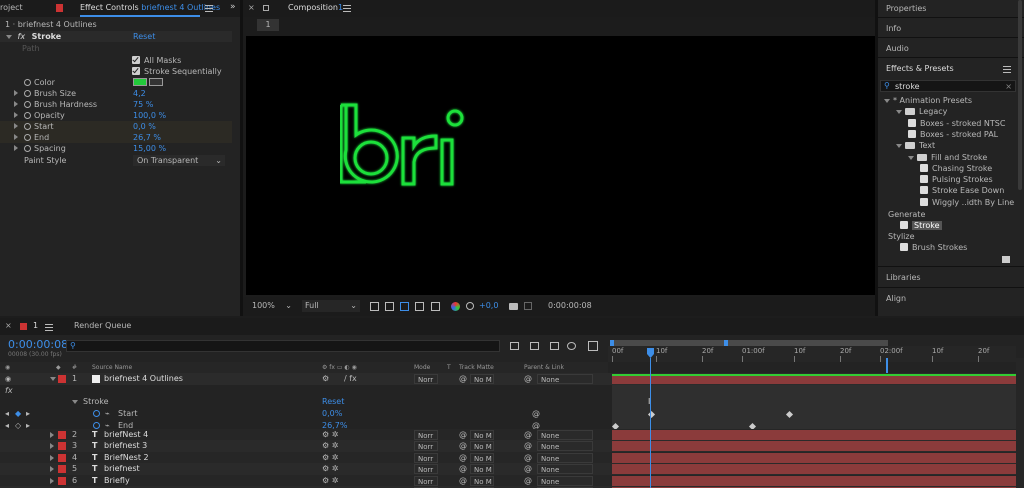 The width and height of the screenshot is (1024, 488). What do you see at coordinates (933, 247) in the screenshot?
I see `brush-strokes-item: Brush Strokes` at bounding box center [933, 247].